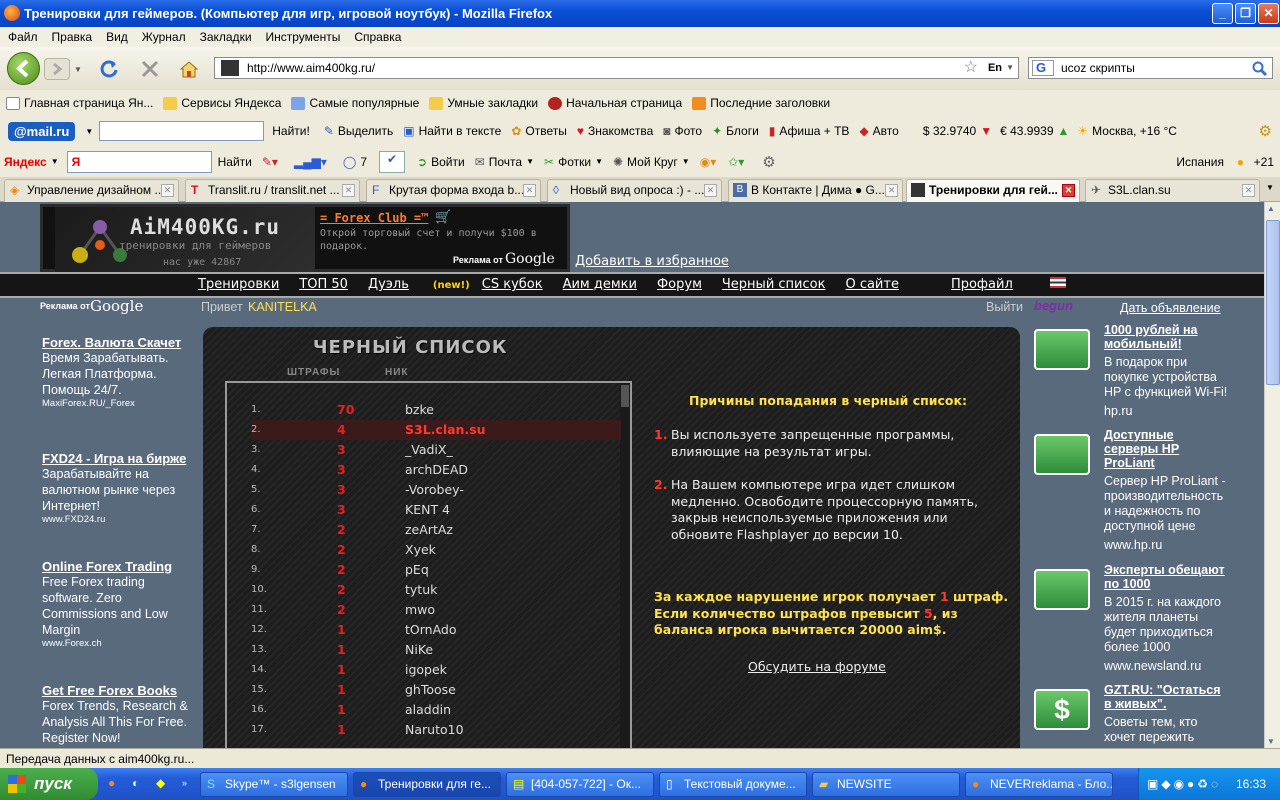  Describe the element at coordinates (886, 784) in the screenshot. I see `task-newsite-folder: ▰ NEWSITE` at that location.